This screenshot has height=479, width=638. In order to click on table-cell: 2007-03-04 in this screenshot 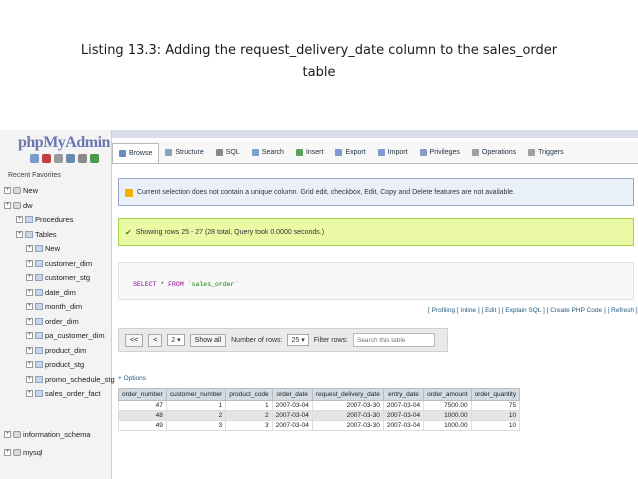, I will do `click(292, 415)`.